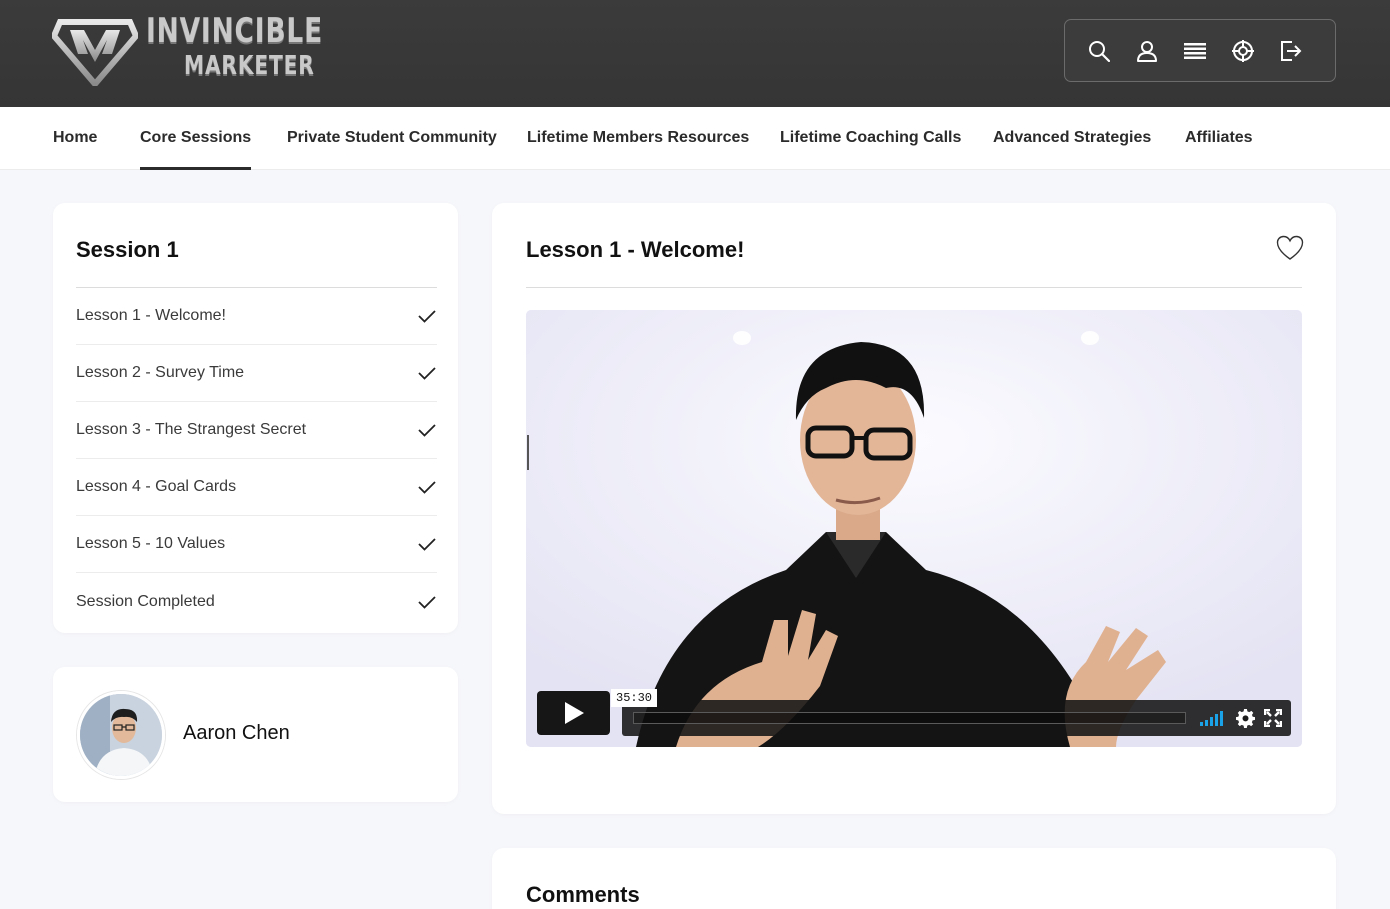 This screenshot has height=909, width=1390. I want to click on lesson-item: Session Completed, so click(256, 601).